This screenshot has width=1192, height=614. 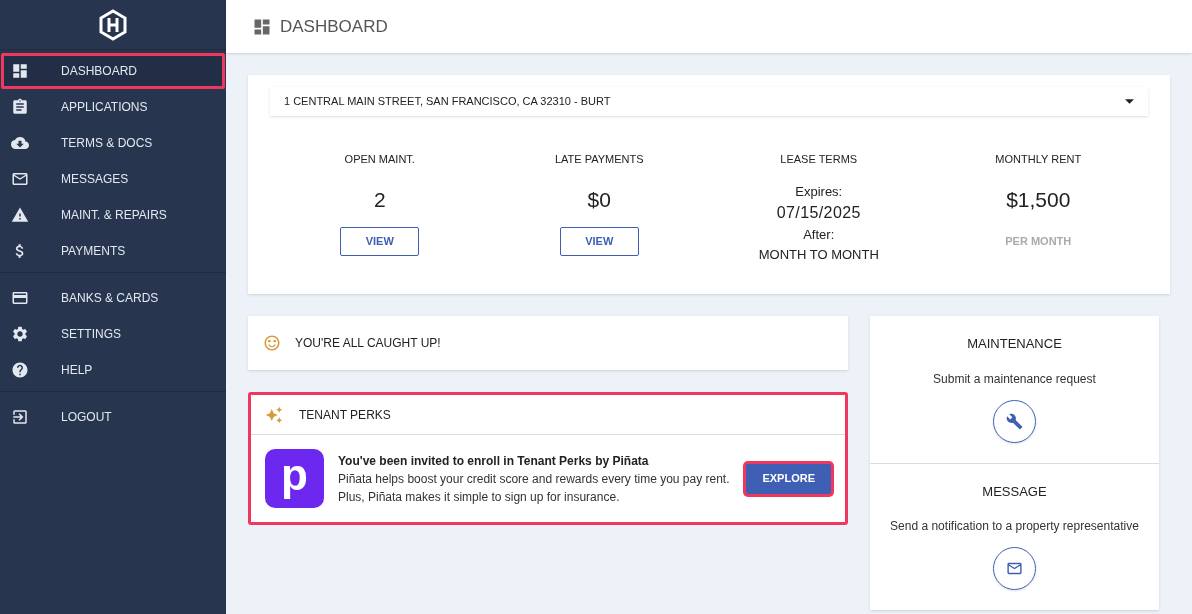 What do you see at coordinates (113, 107) in the screenshot?
I see `nav-item: APPLICATIONS` at bounding box center [113, 107].